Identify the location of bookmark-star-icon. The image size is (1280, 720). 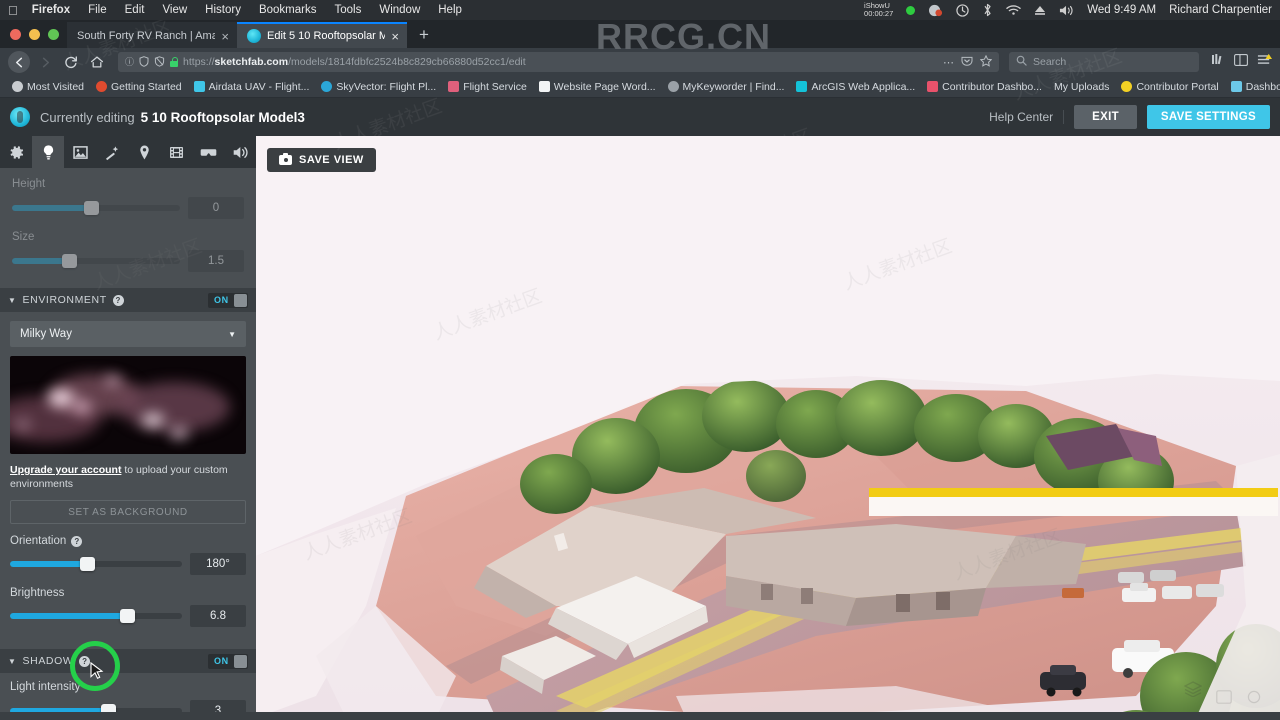
(986, 62).